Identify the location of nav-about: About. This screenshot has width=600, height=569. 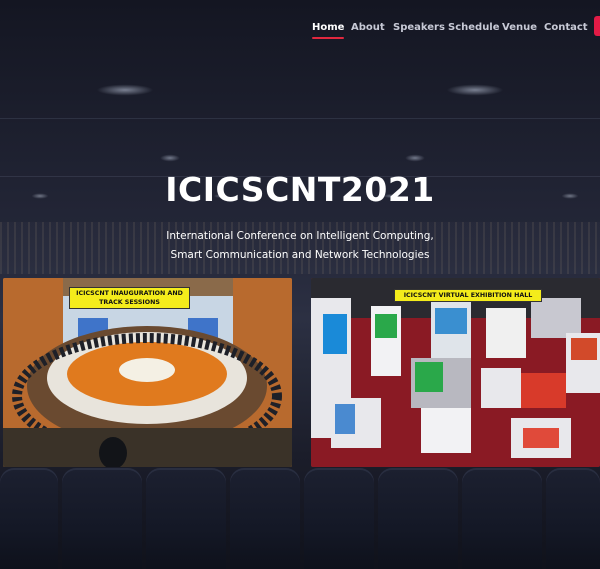
(368, 27).